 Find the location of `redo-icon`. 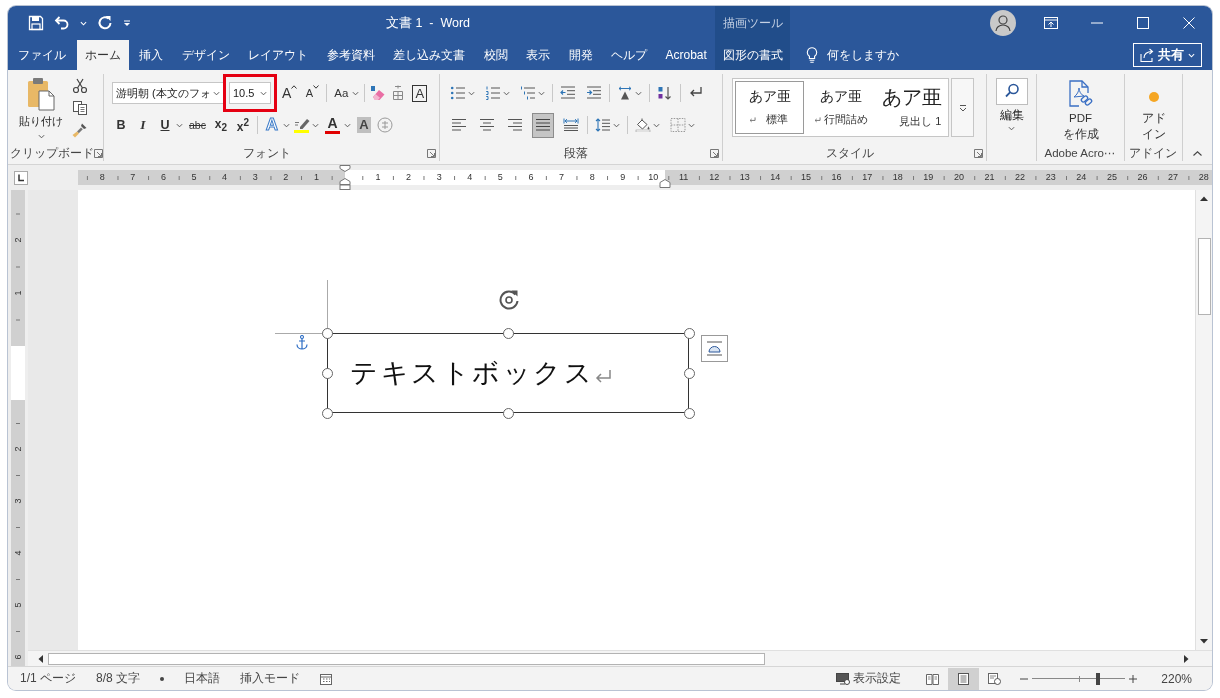

redo-icon is located at coordinates (105, 23).